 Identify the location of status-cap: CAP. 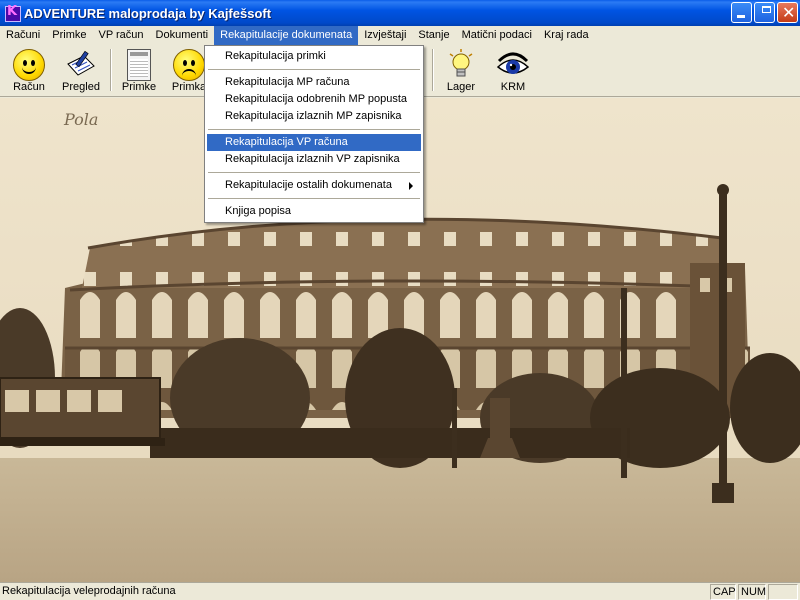
(723, 592).